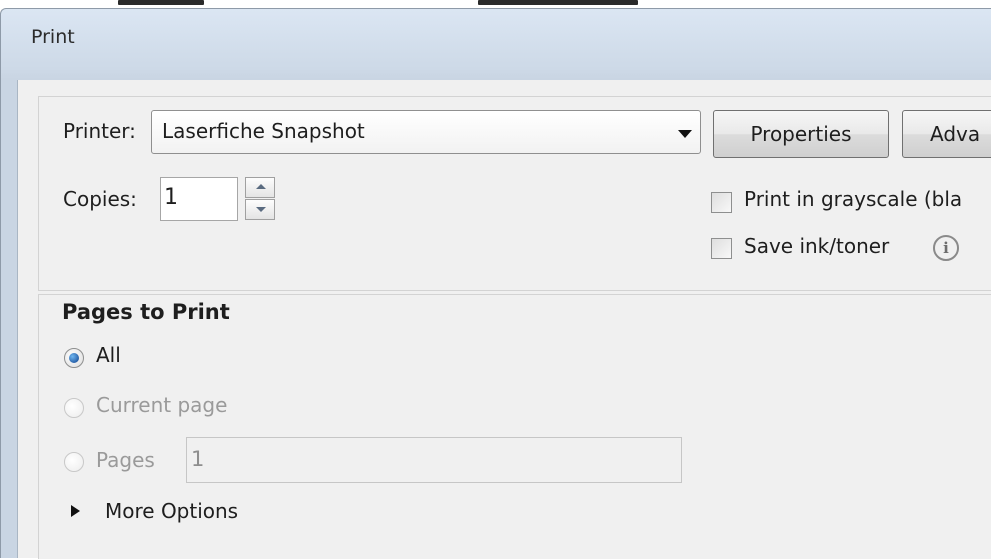  Describe the element at coordinates (74, 408) in the screenshot. I see `radio-current-page` at that location.